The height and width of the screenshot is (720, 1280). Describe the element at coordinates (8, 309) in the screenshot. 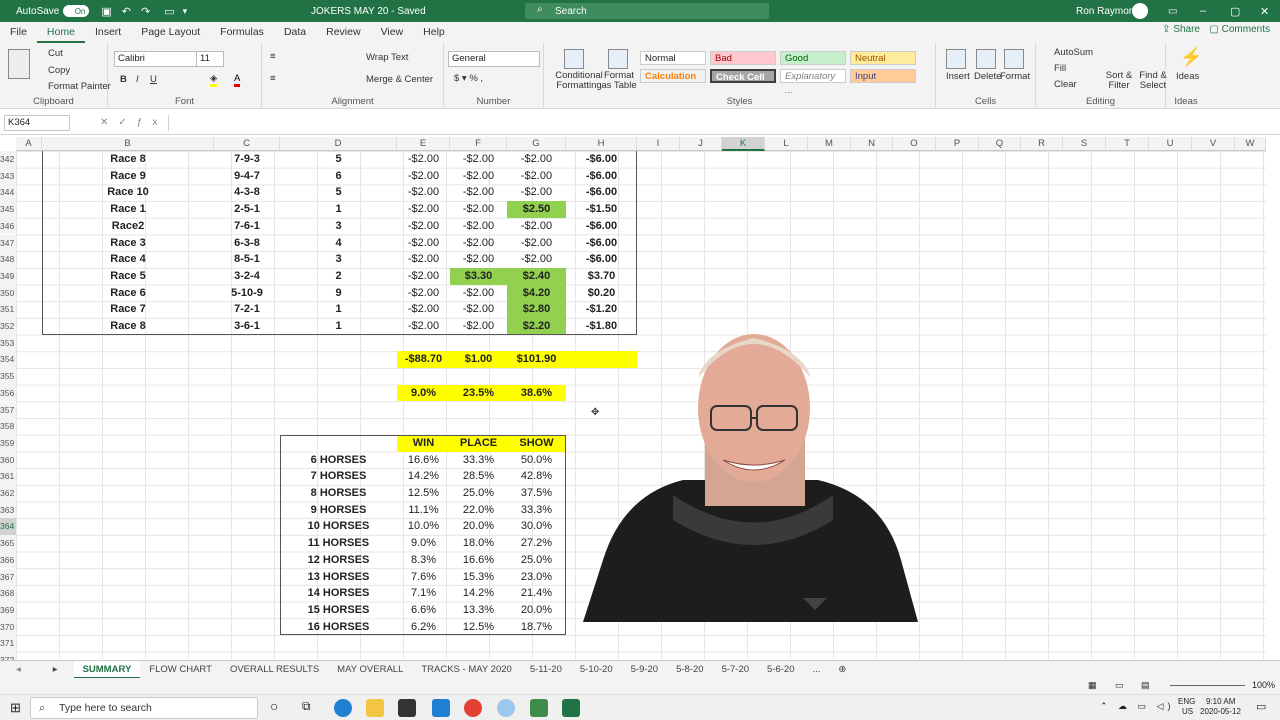

I see `row-header-351: 351` at that location.